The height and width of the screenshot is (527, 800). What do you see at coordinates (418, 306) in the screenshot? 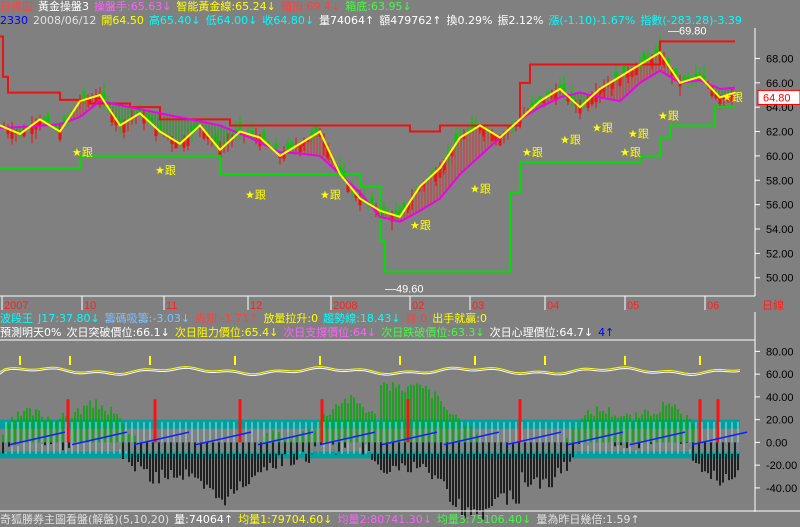
I see `x-tick-label-5: 02` at bounding box center [418, 306].